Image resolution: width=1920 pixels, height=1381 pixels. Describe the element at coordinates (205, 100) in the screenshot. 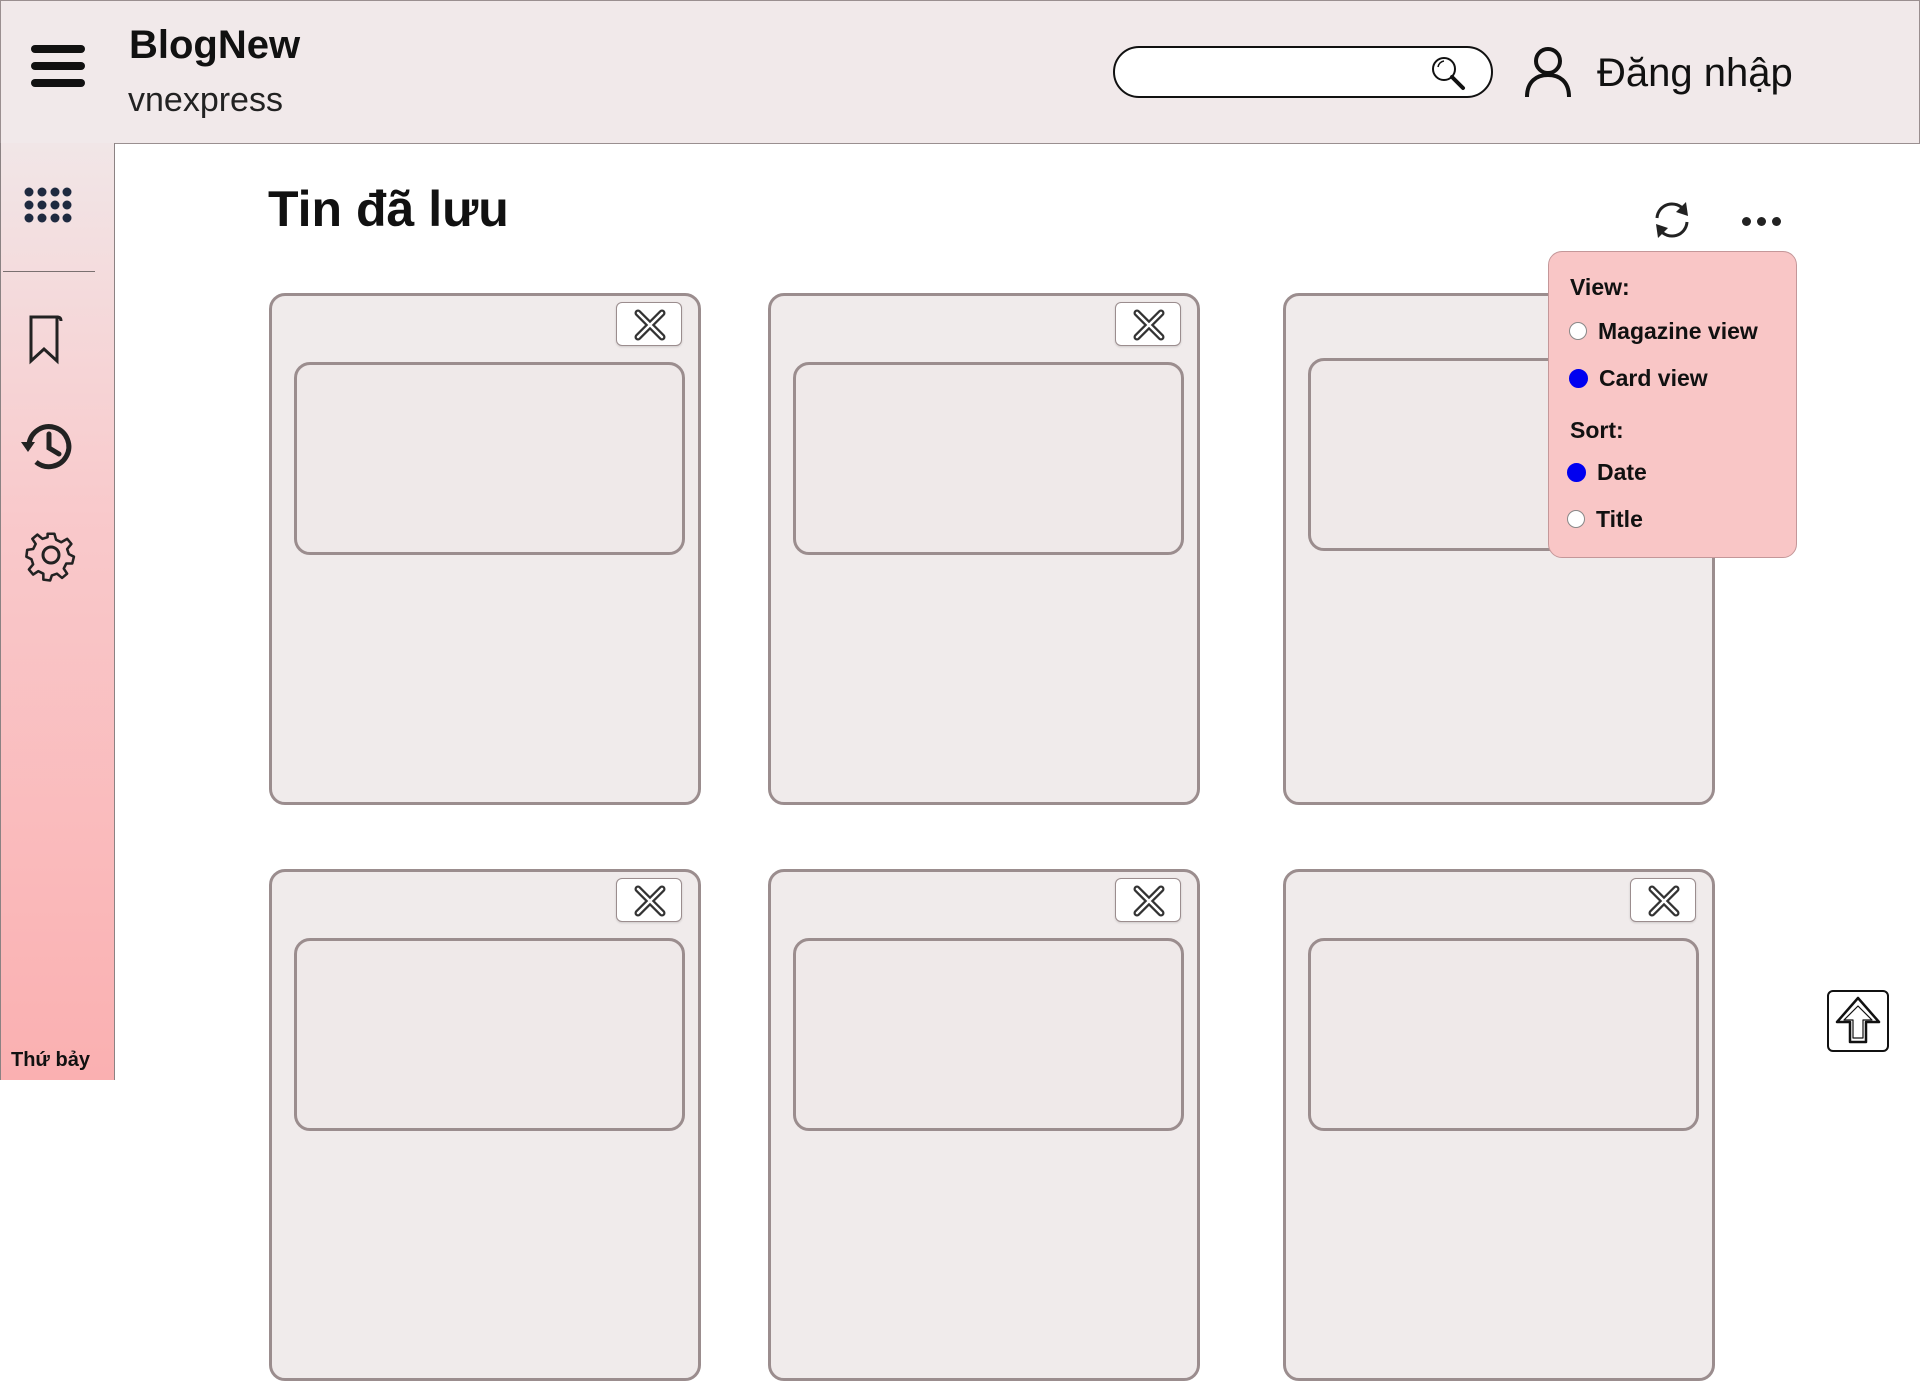

I see `brand-subtitle: vnexpress` at that location.